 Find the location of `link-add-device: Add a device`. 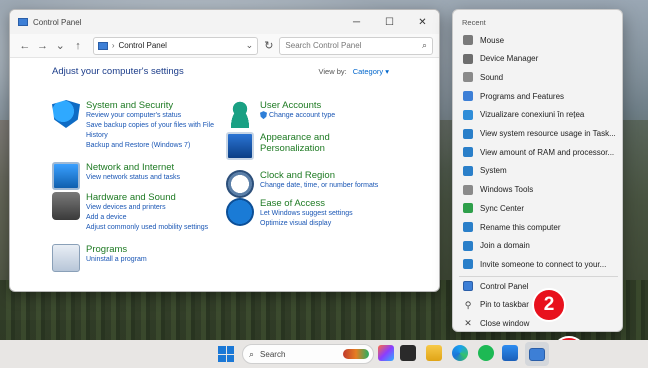

link-add-device: Add a device is located at coordinates (147, 218).